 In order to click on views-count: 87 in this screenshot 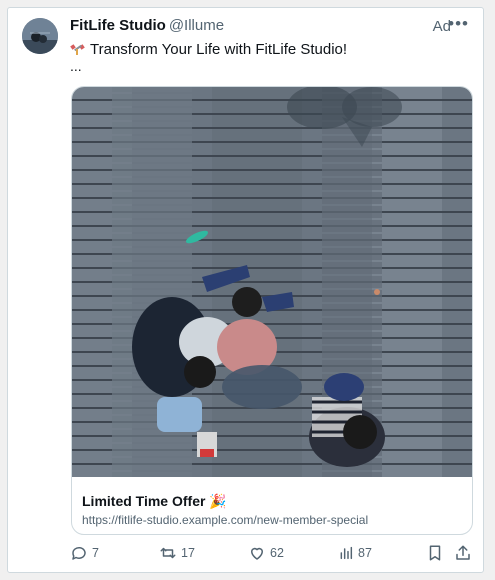, I will do `click(365, 553)`.